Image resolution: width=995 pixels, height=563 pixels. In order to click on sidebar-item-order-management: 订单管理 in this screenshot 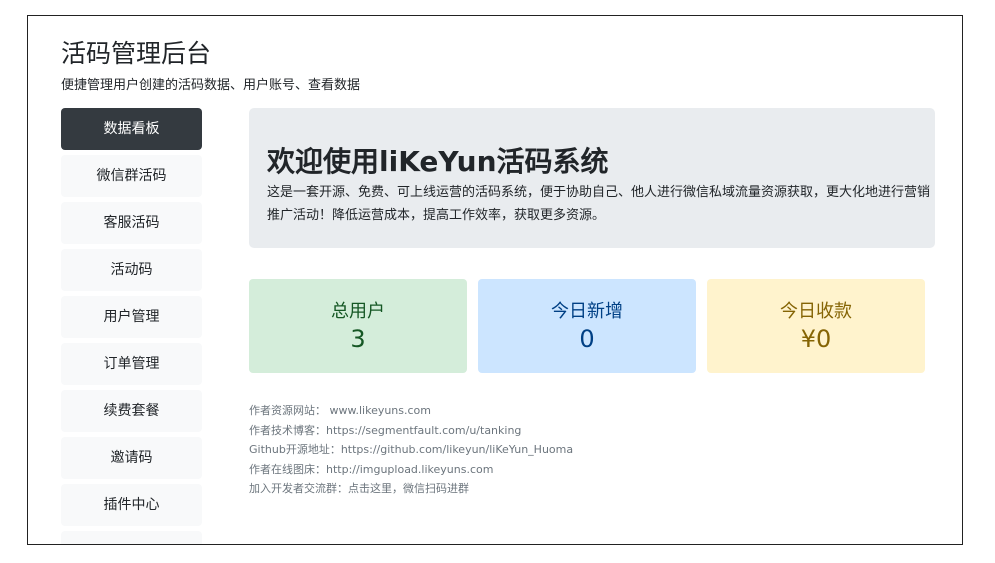, I will do `click(131, 364)`.